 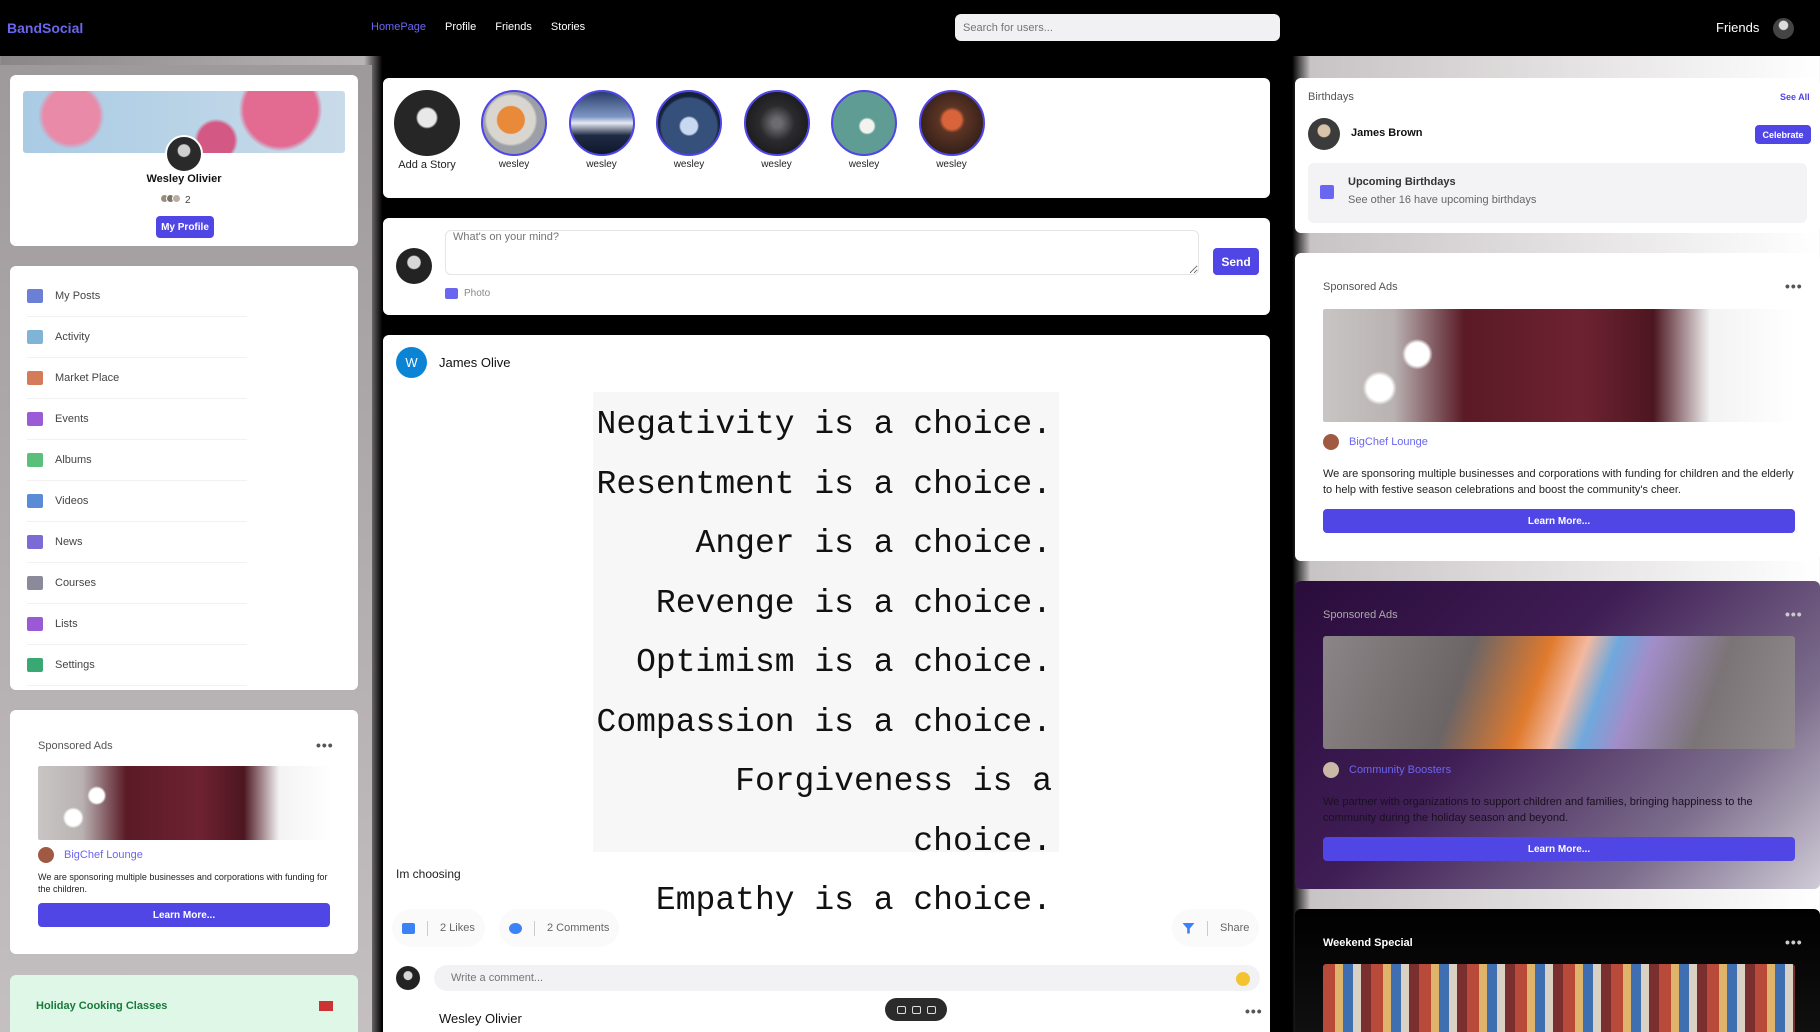 What do you see at coordinates (69, 542) in the screenshot?
I see `sidebar-item-label: News` at bounding box center [69, 542].